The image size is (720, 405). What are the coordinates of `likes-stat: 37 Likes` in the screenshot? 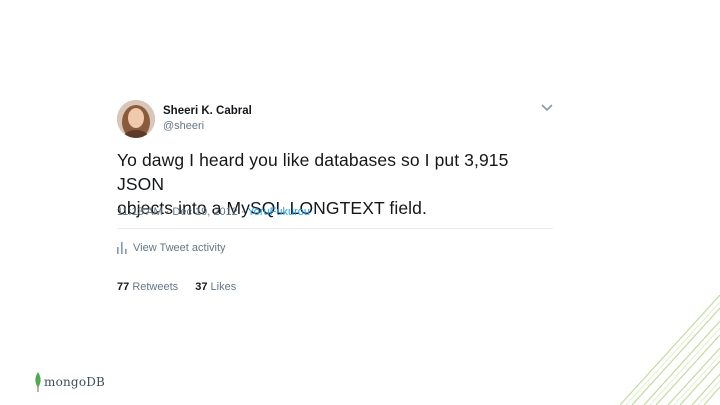 It's located at (215, 287).